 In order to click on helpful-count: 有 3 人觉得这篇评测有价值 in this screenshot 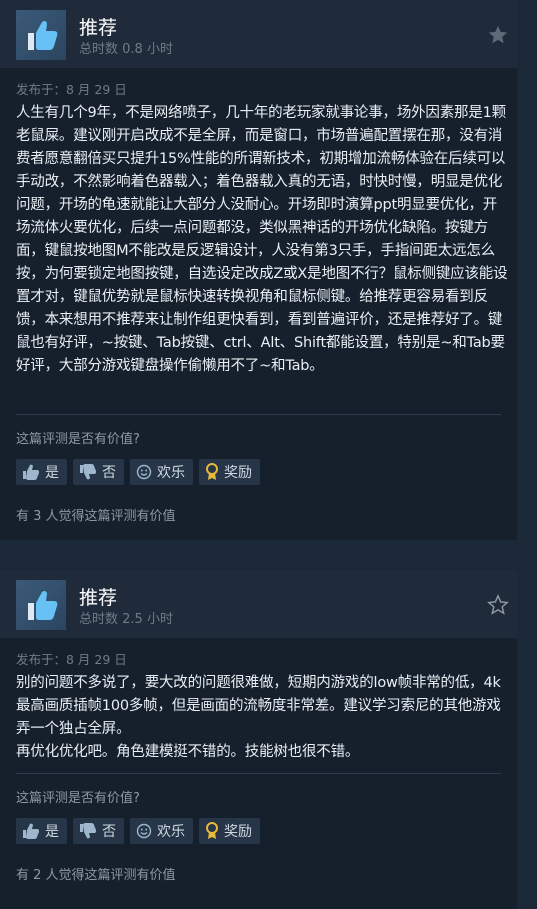, I will do `click(96, 516)`.